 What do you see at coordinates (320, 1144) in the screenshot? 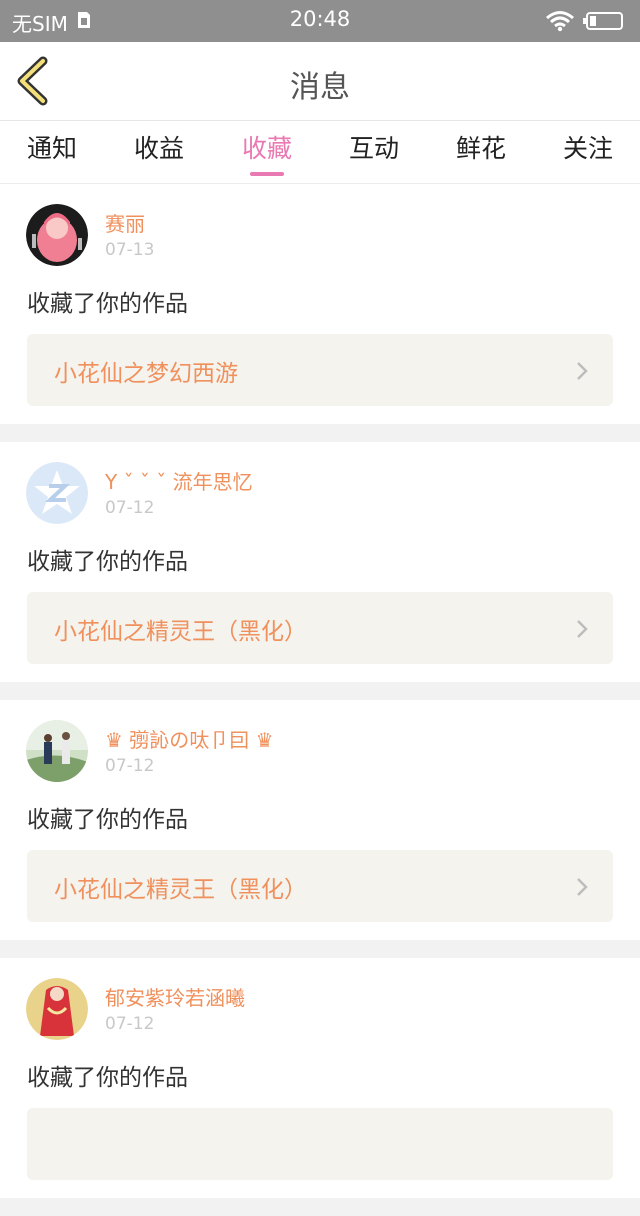
I see `work-link` at bounding box center [320, 1144].